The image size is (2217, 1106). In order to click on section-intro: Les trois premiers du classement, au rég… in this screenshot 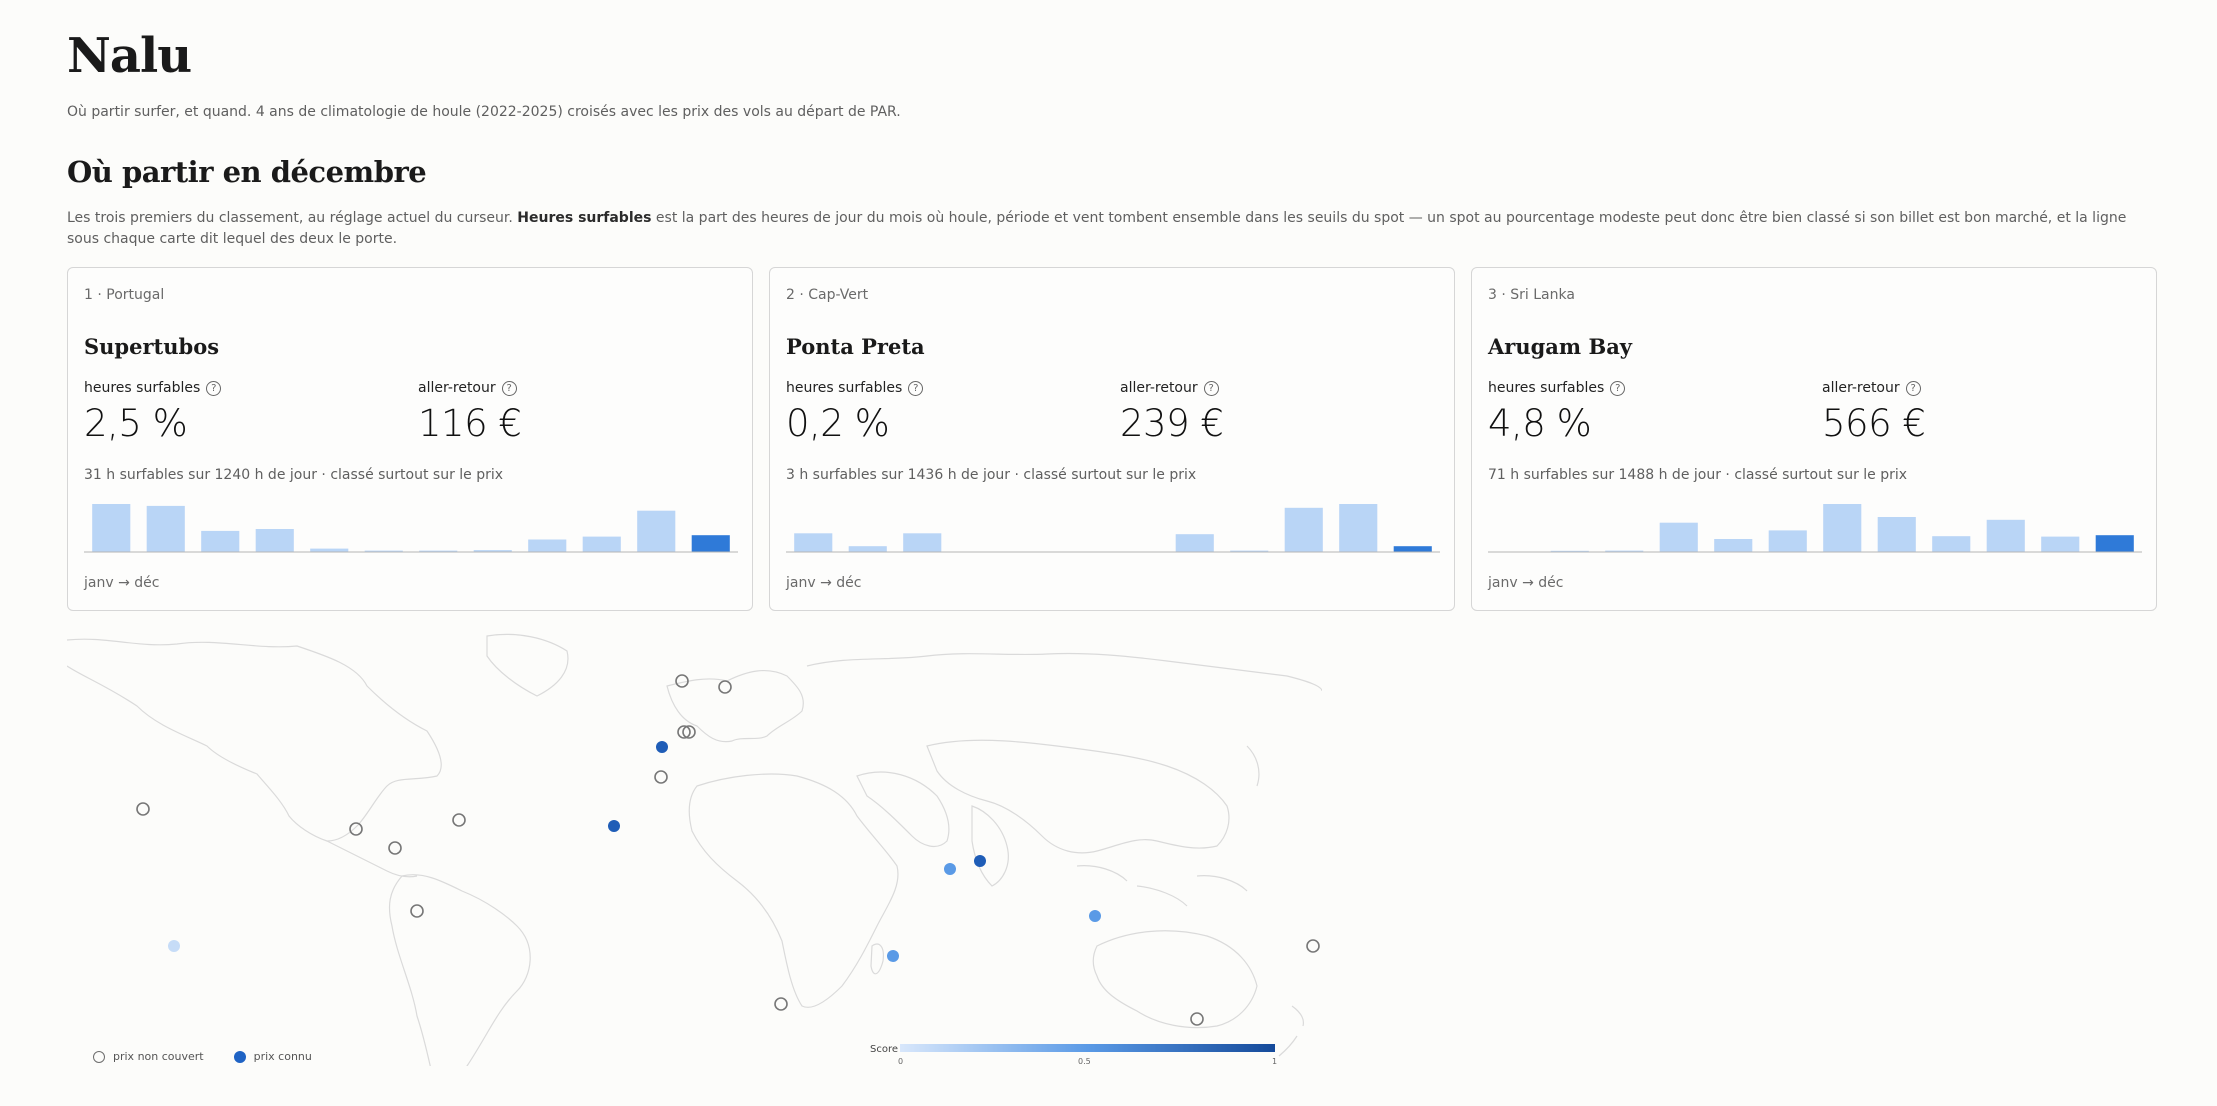, I will do `click(1097, 228)`.